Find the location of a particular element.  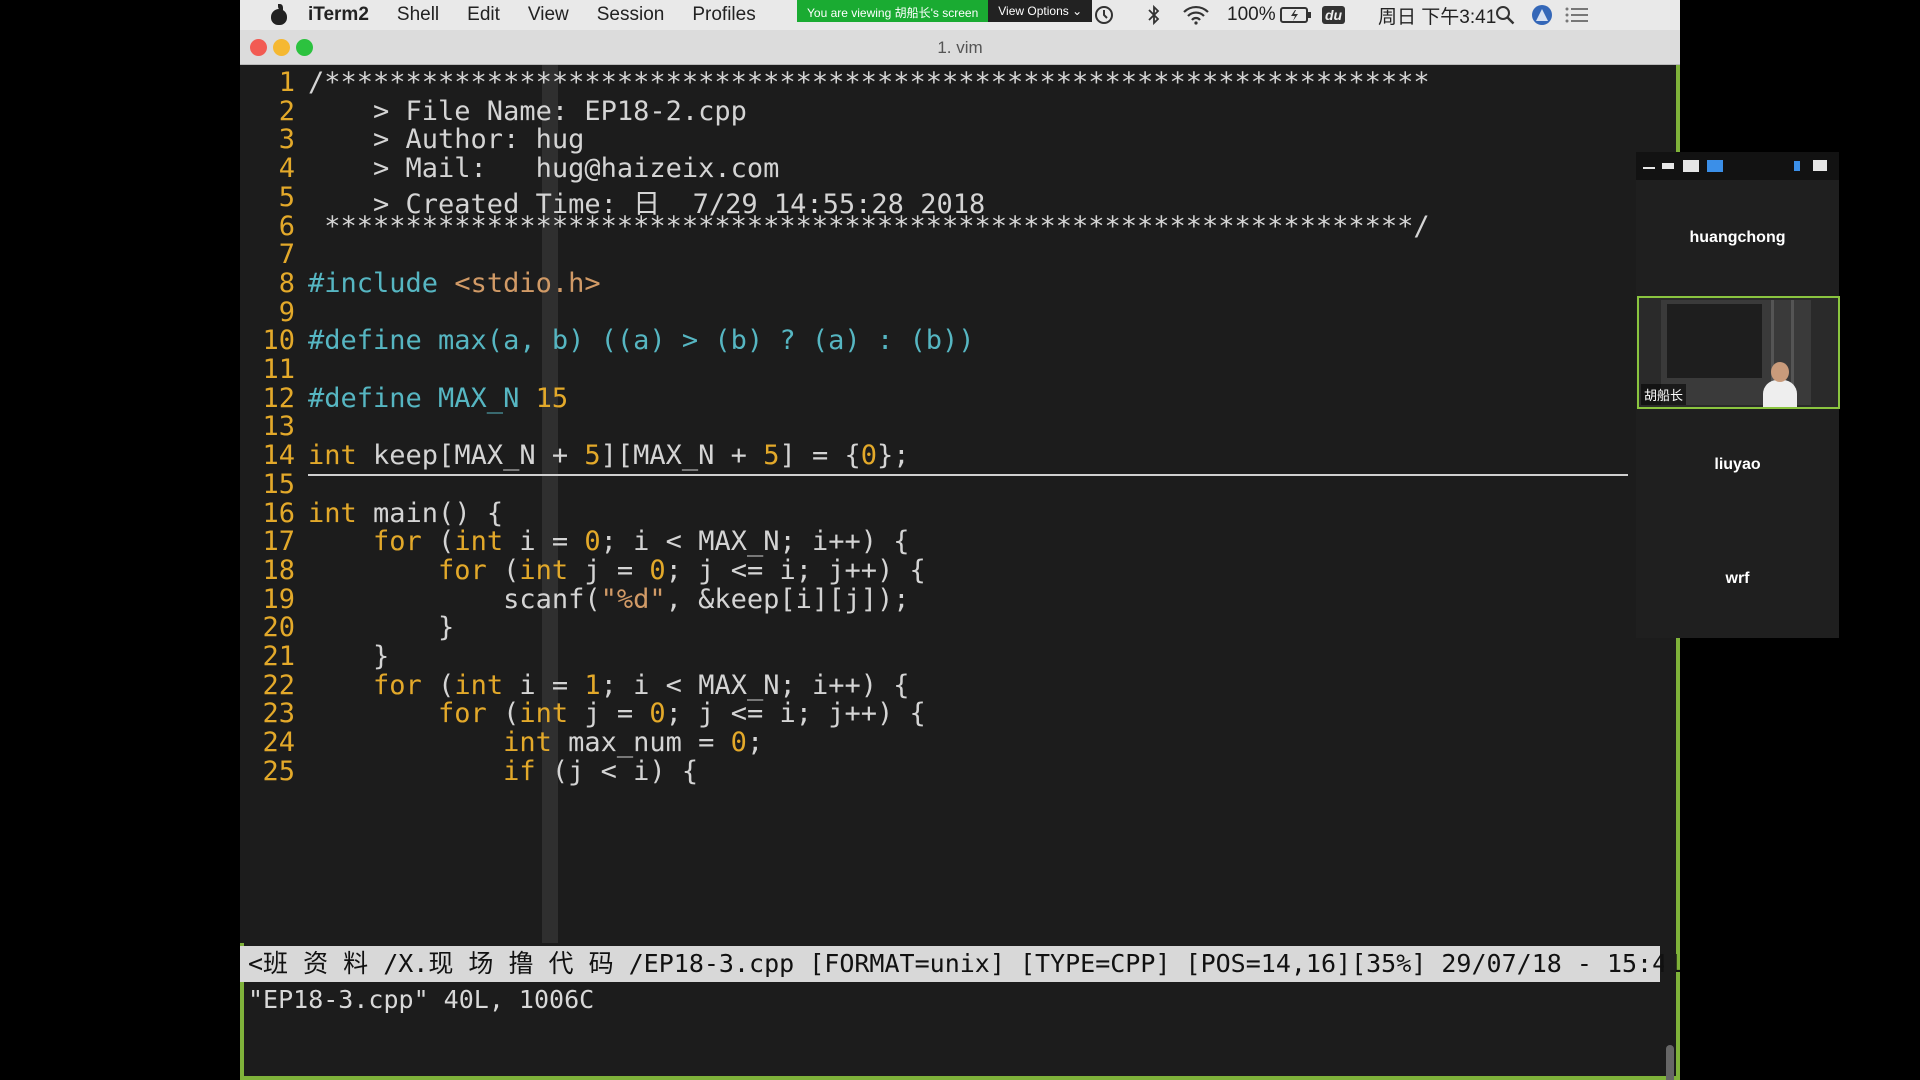

line-number: 24 is located at coordinates (278, 743).